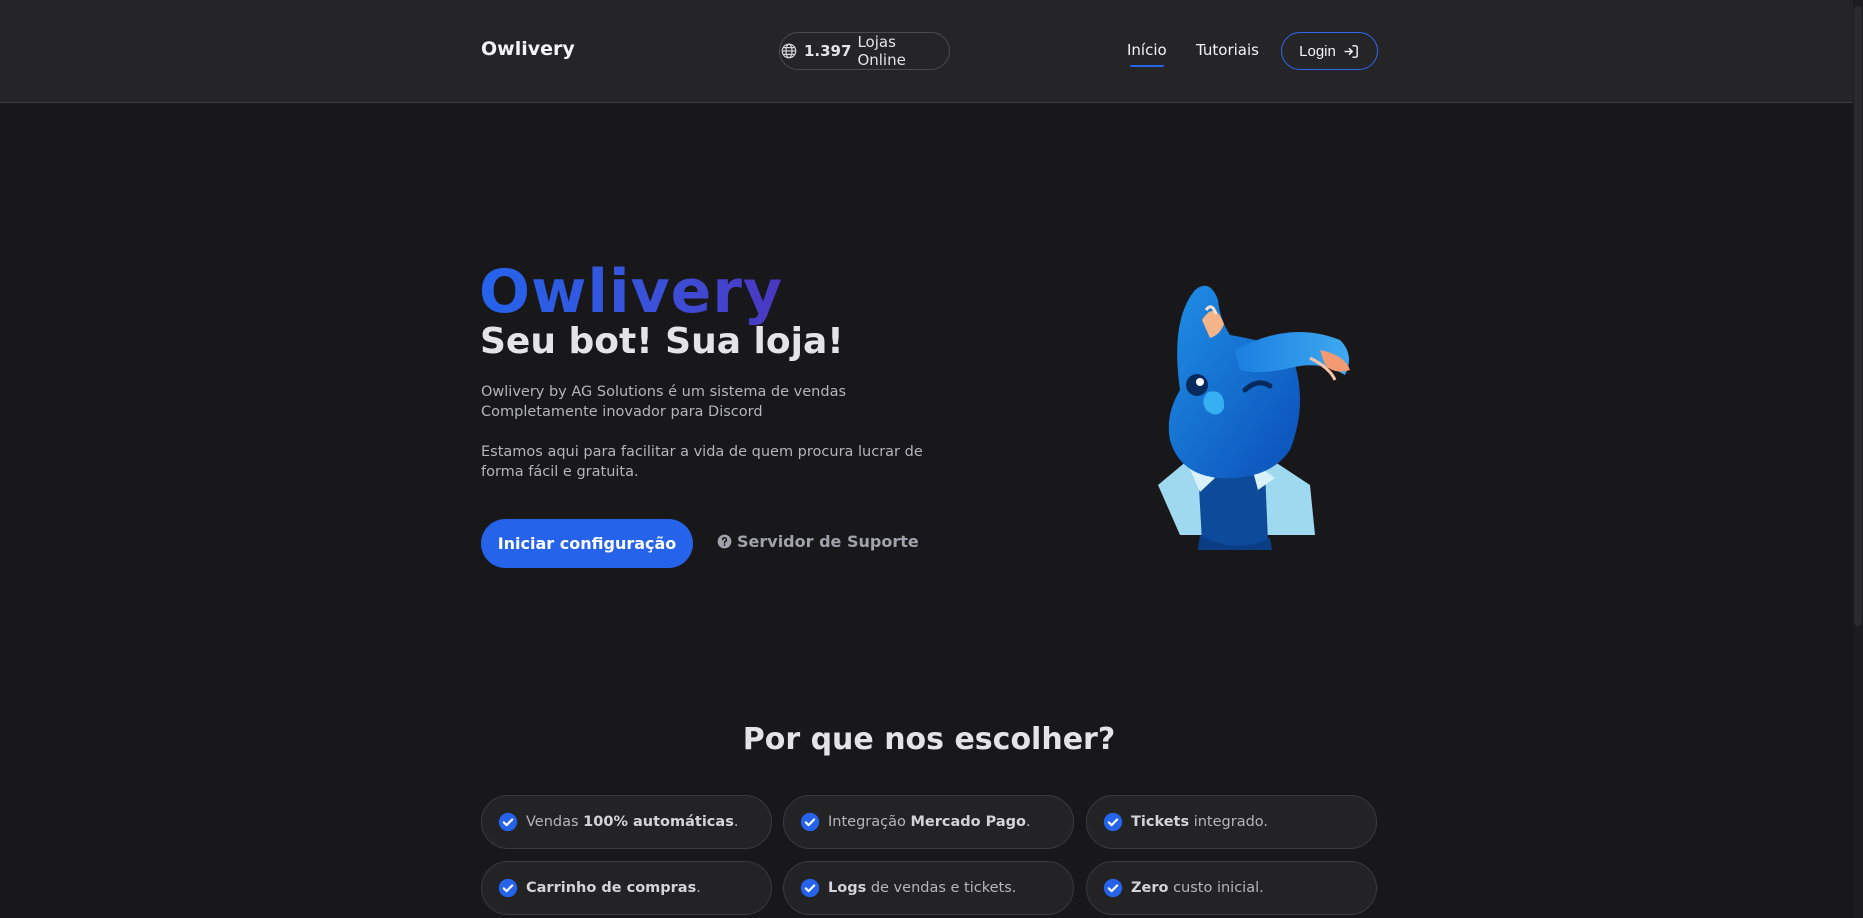 Image resolution: width=1863 pixels, height=918 pixels. I want to click on feature-text: Vendas 100% automáticas., so click(632, 822).